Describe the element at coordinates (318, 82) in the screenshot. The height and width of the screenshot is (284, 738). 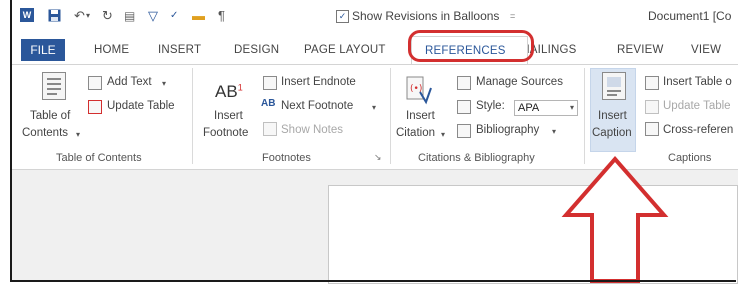
I see `insert-endnote-button: Insert Endnote` at that location.